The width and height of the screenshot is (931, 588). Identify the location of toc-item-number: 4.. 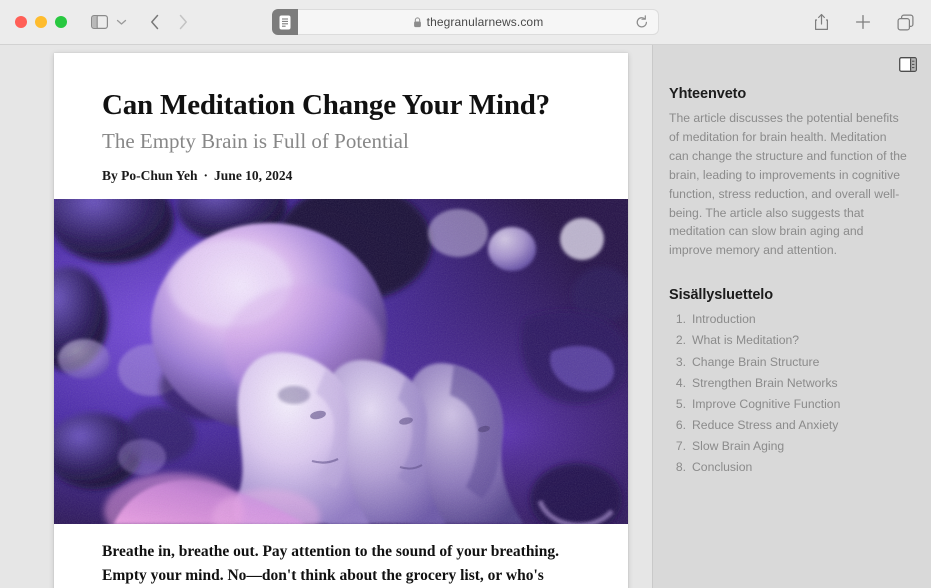
(680, 382).